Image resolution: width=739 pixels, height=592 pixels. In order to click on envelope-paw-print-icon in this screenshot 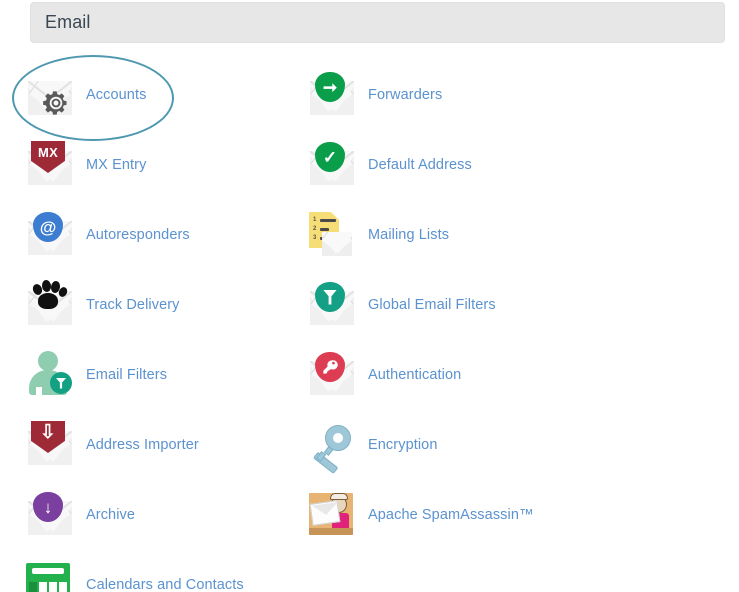, I will do `click(50, 304)`.